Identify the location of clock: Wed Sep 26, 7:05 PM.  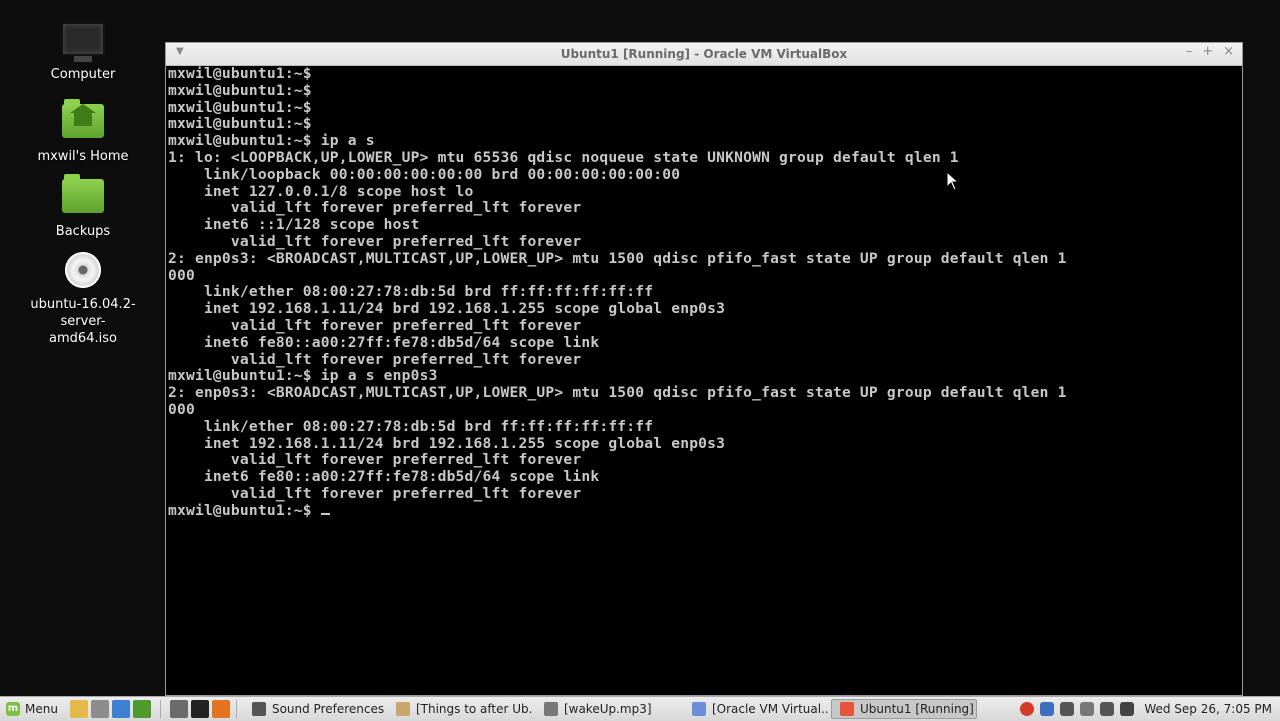
(1208, 709).